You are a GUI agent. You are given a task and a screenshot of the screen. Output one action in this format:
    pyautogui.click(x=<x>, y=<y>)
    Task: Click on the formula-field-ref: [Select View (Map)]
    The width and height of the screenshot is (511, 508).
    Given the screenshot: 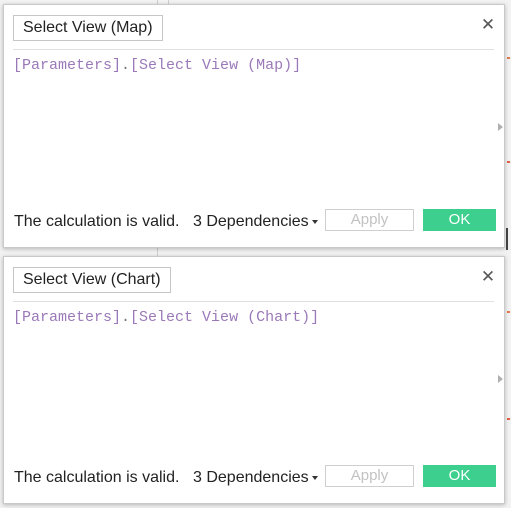 What is the action you would take?
    pyautogui.click(x=216, y=65)
    